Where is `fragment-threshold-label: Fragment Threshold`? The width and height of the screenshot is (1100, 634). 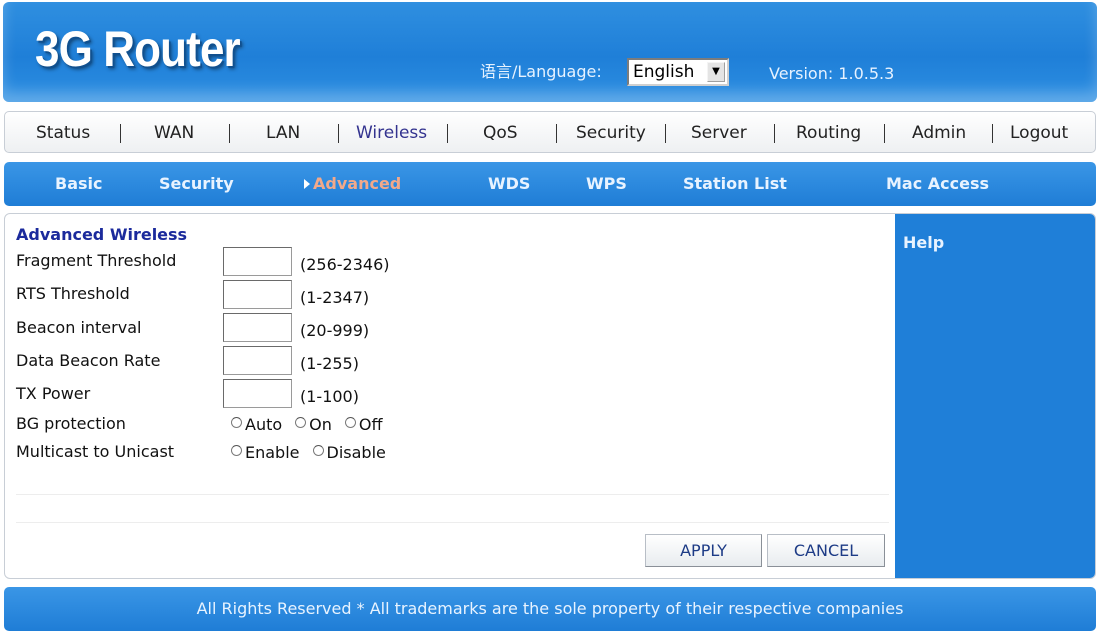 fragment-threshold-label: Fragment Threshold is located at coordinates (96, 260).